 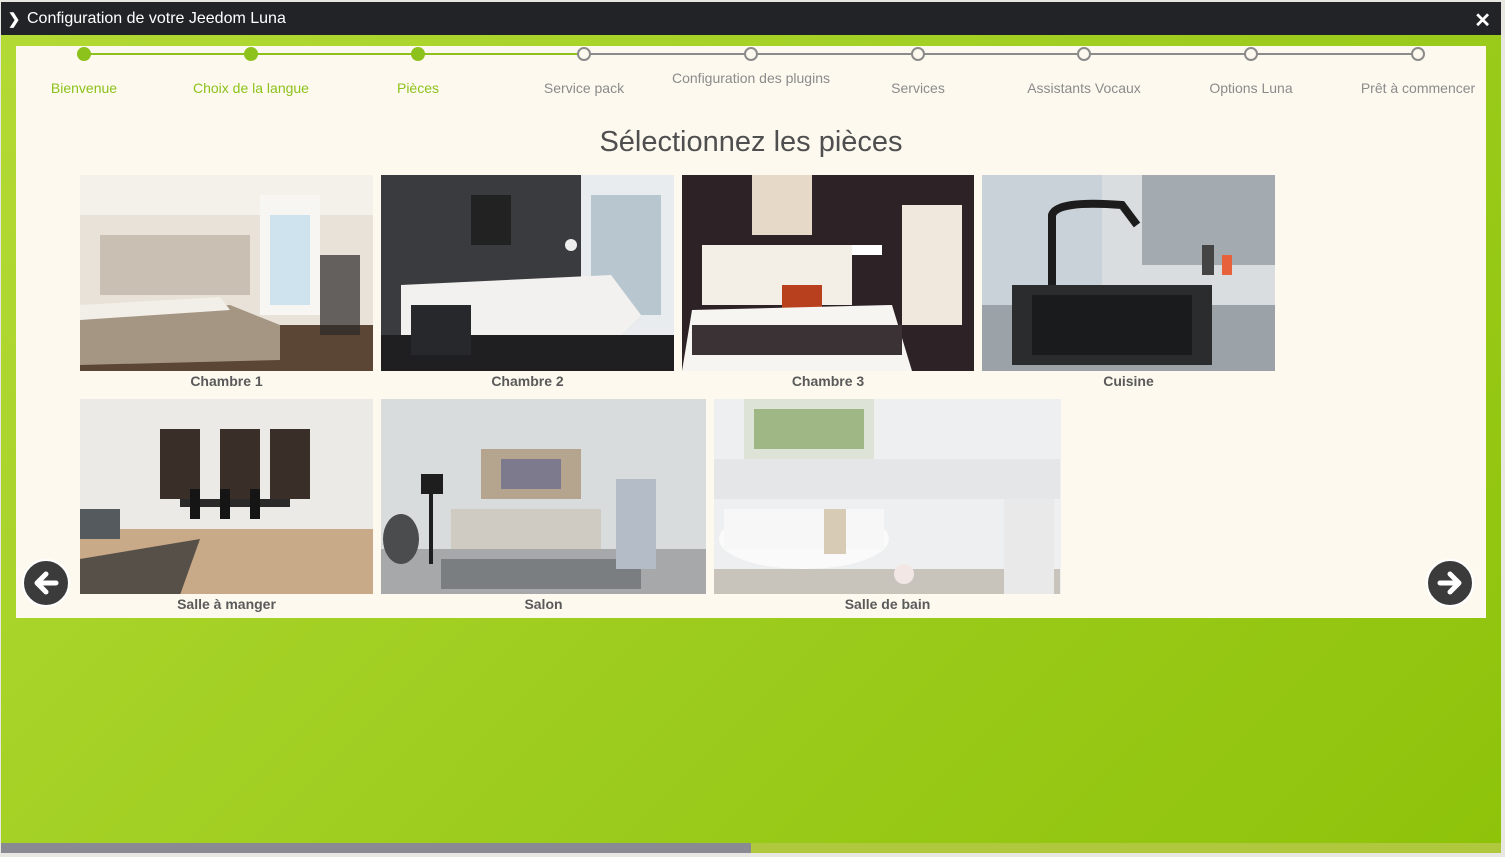 What do you see at coordinates (226, 604) in the screenshot?
I see `room-label: Salle à manger` at bounding box center [226, 604].